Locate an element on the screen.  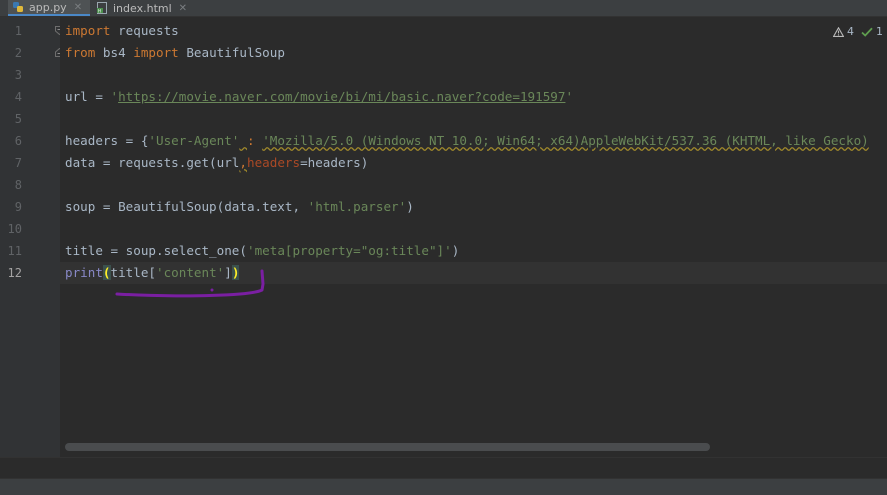
code-text: =headers) is located at coordinates (334, 162).